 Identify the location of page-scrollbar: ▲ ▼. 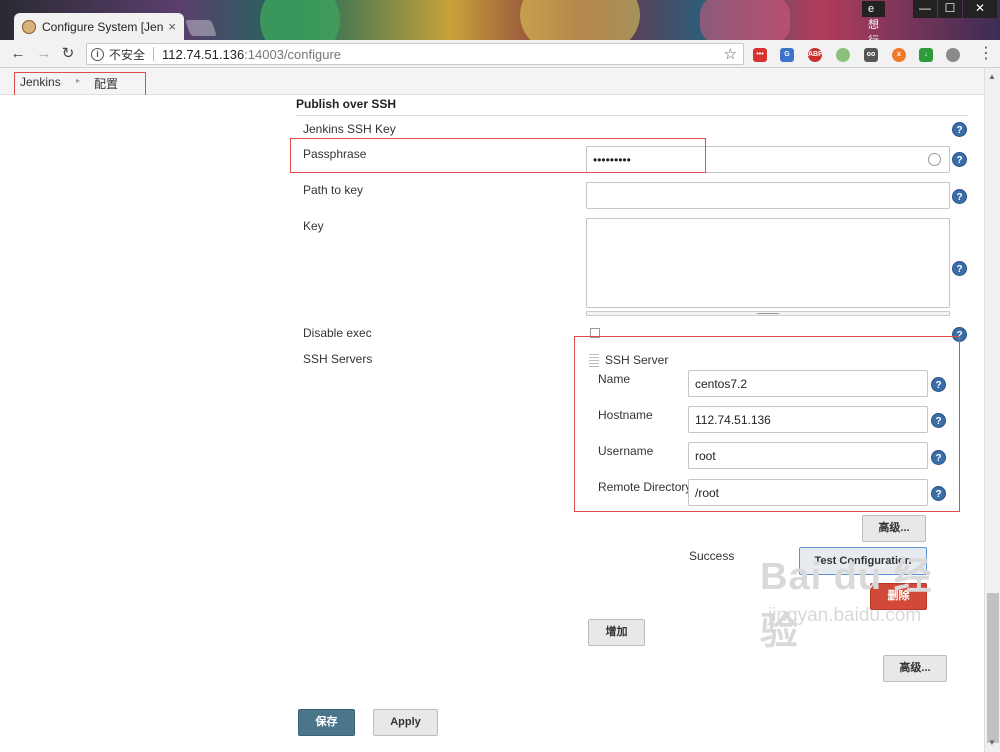
(992, 410).